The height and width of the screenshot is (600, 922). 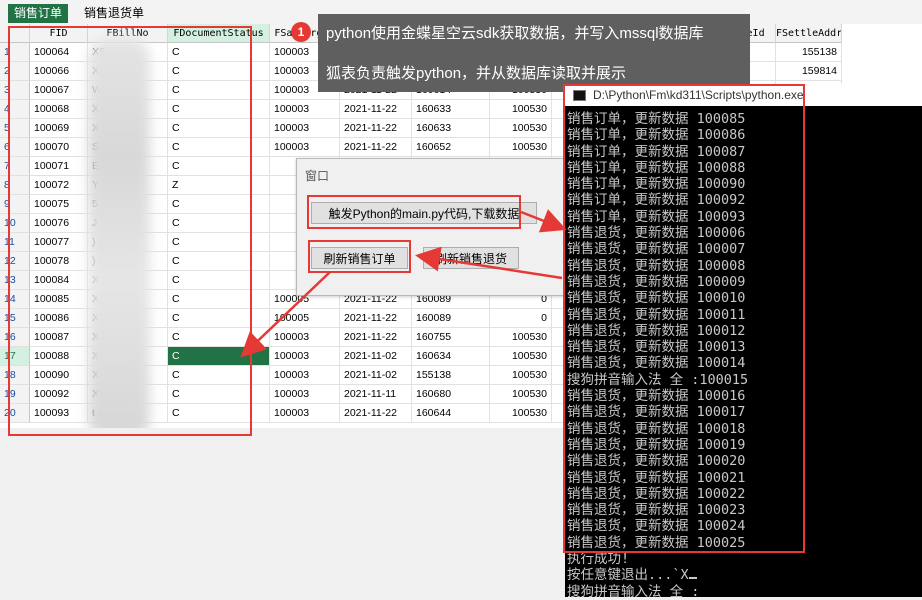 I want to click on arrow-to-grid, so click(x=285, y=314).